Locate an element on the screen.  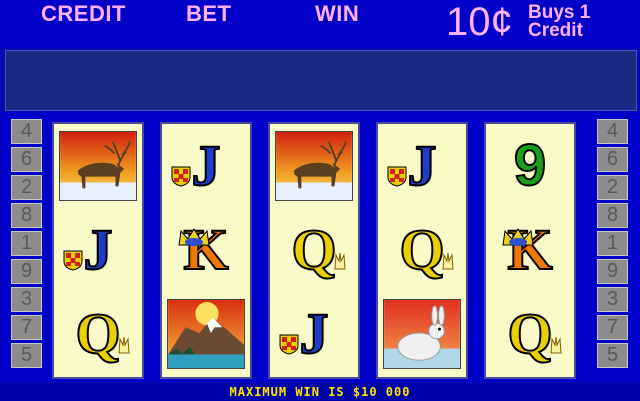
reel-4: JQ is located at coordinates (422, 250).